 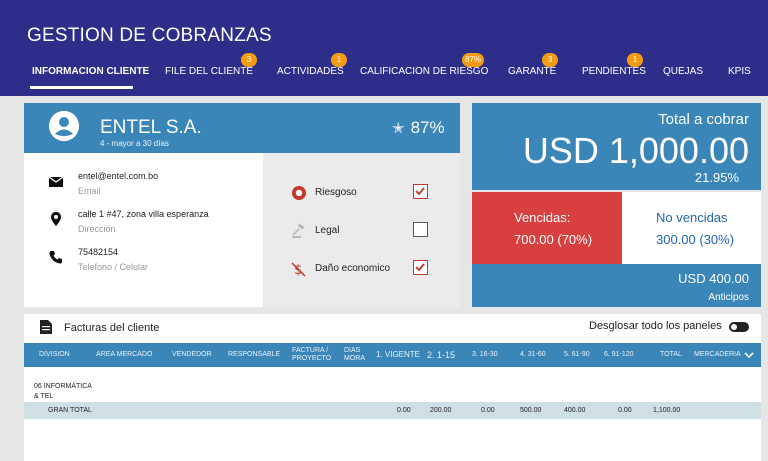 I want to click on col-dias-mora: DIAS MORA, so click(x=357, y=355).